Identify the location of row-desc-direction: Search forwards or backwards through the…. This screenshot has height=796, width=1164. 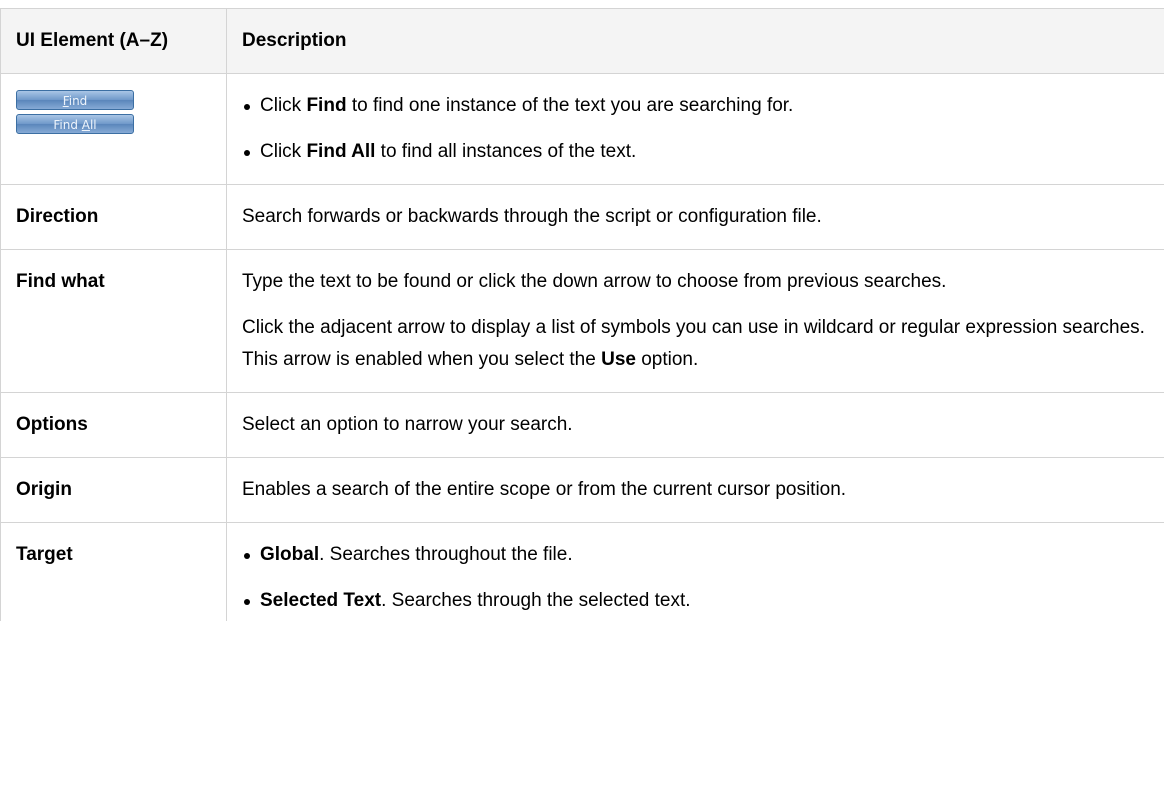
(695, 217).